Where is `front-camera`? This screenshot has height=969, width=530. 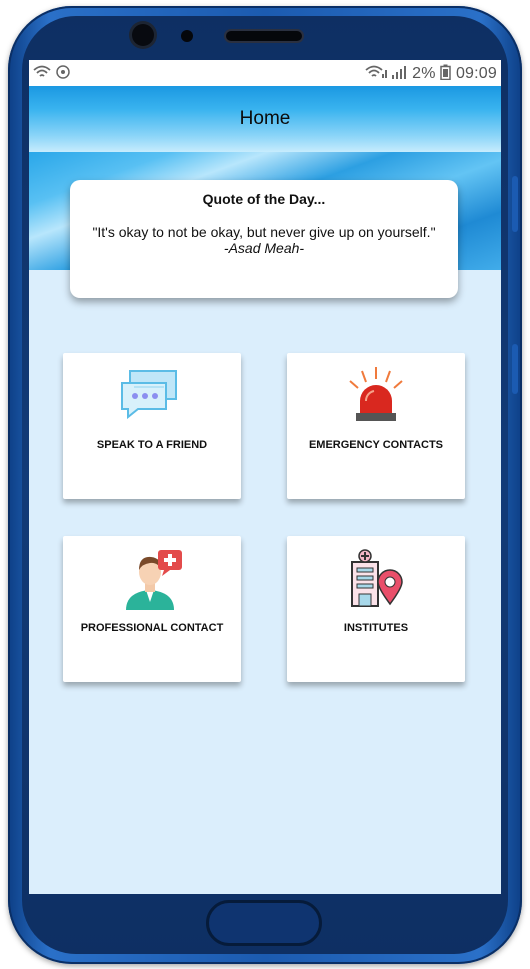 front-camera is located at coordinates (143, 35).